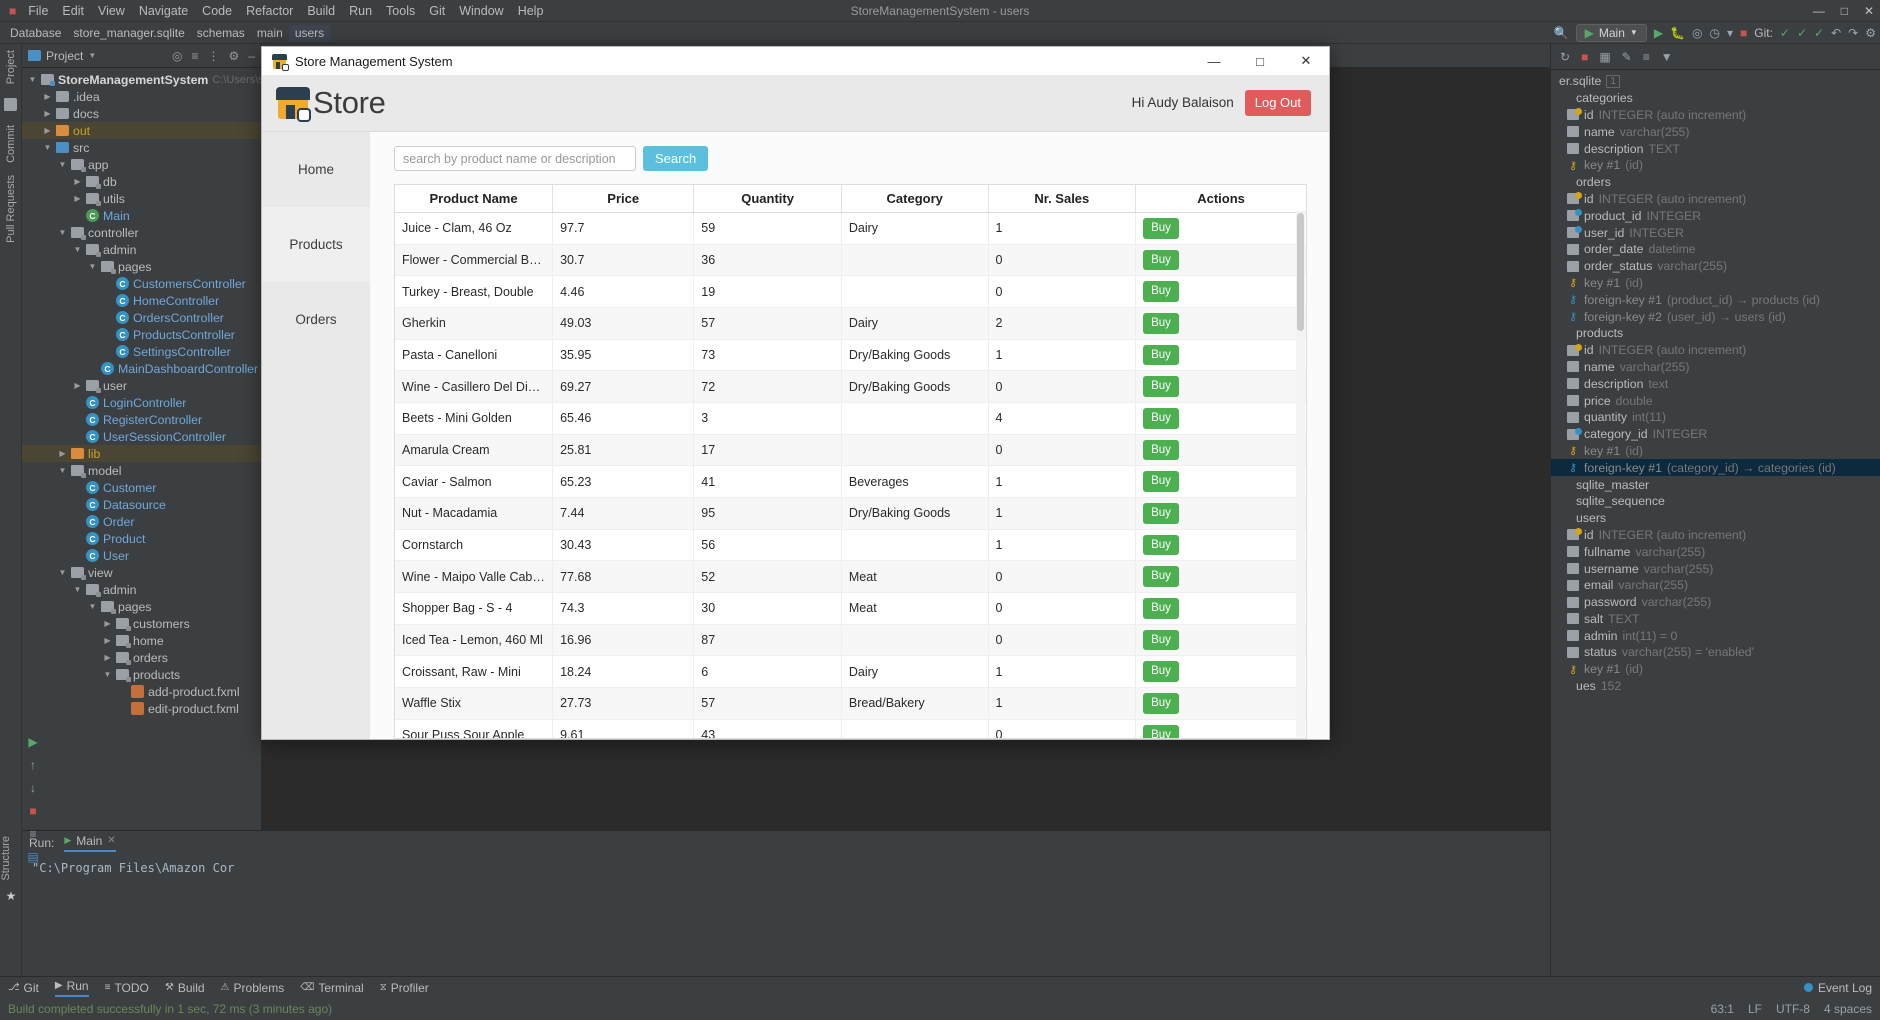 The height and width of the screenshot is (1020, 1880). I want to click on ide-maximize-icon: □, so click(1844, 11).